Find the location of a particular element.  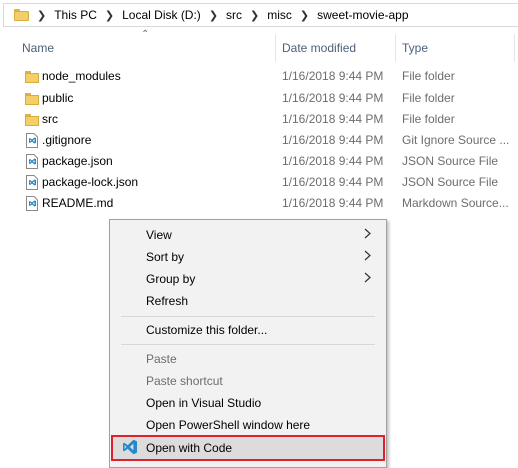

menu-item-label: Refresh is located at coordinates (167, 301).